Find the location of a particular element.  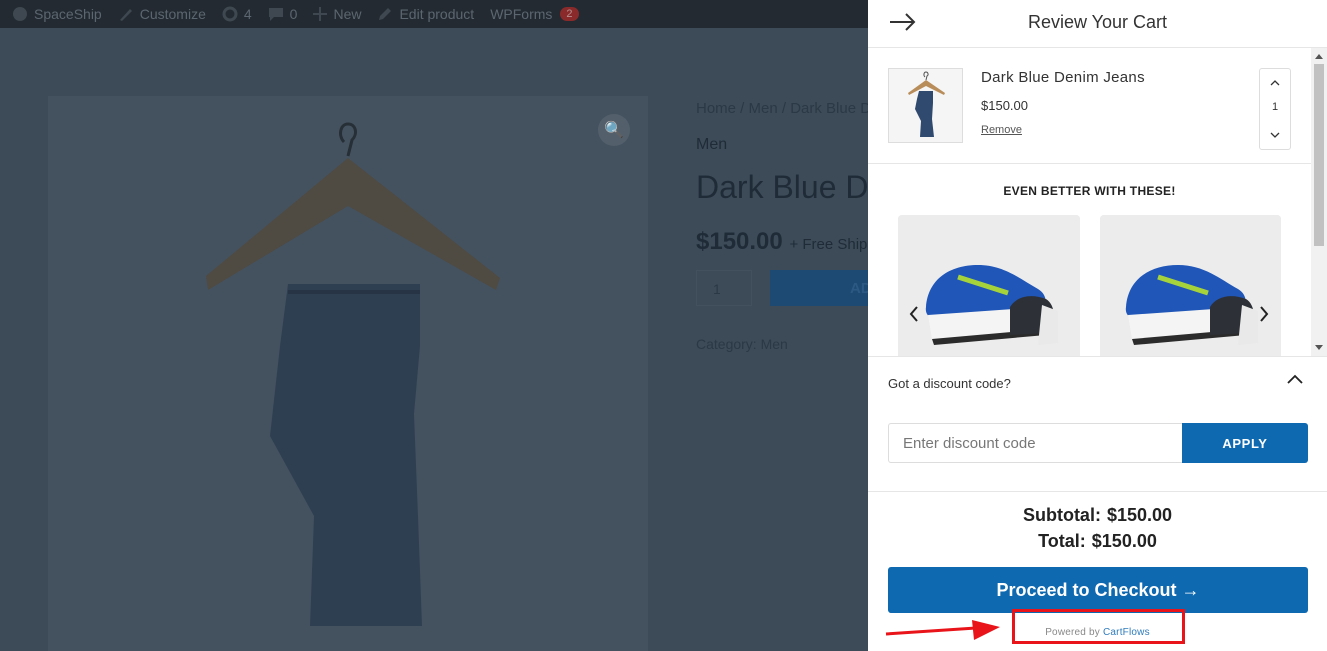

scrollbar-thumb is located at coordinates (1319, 155).